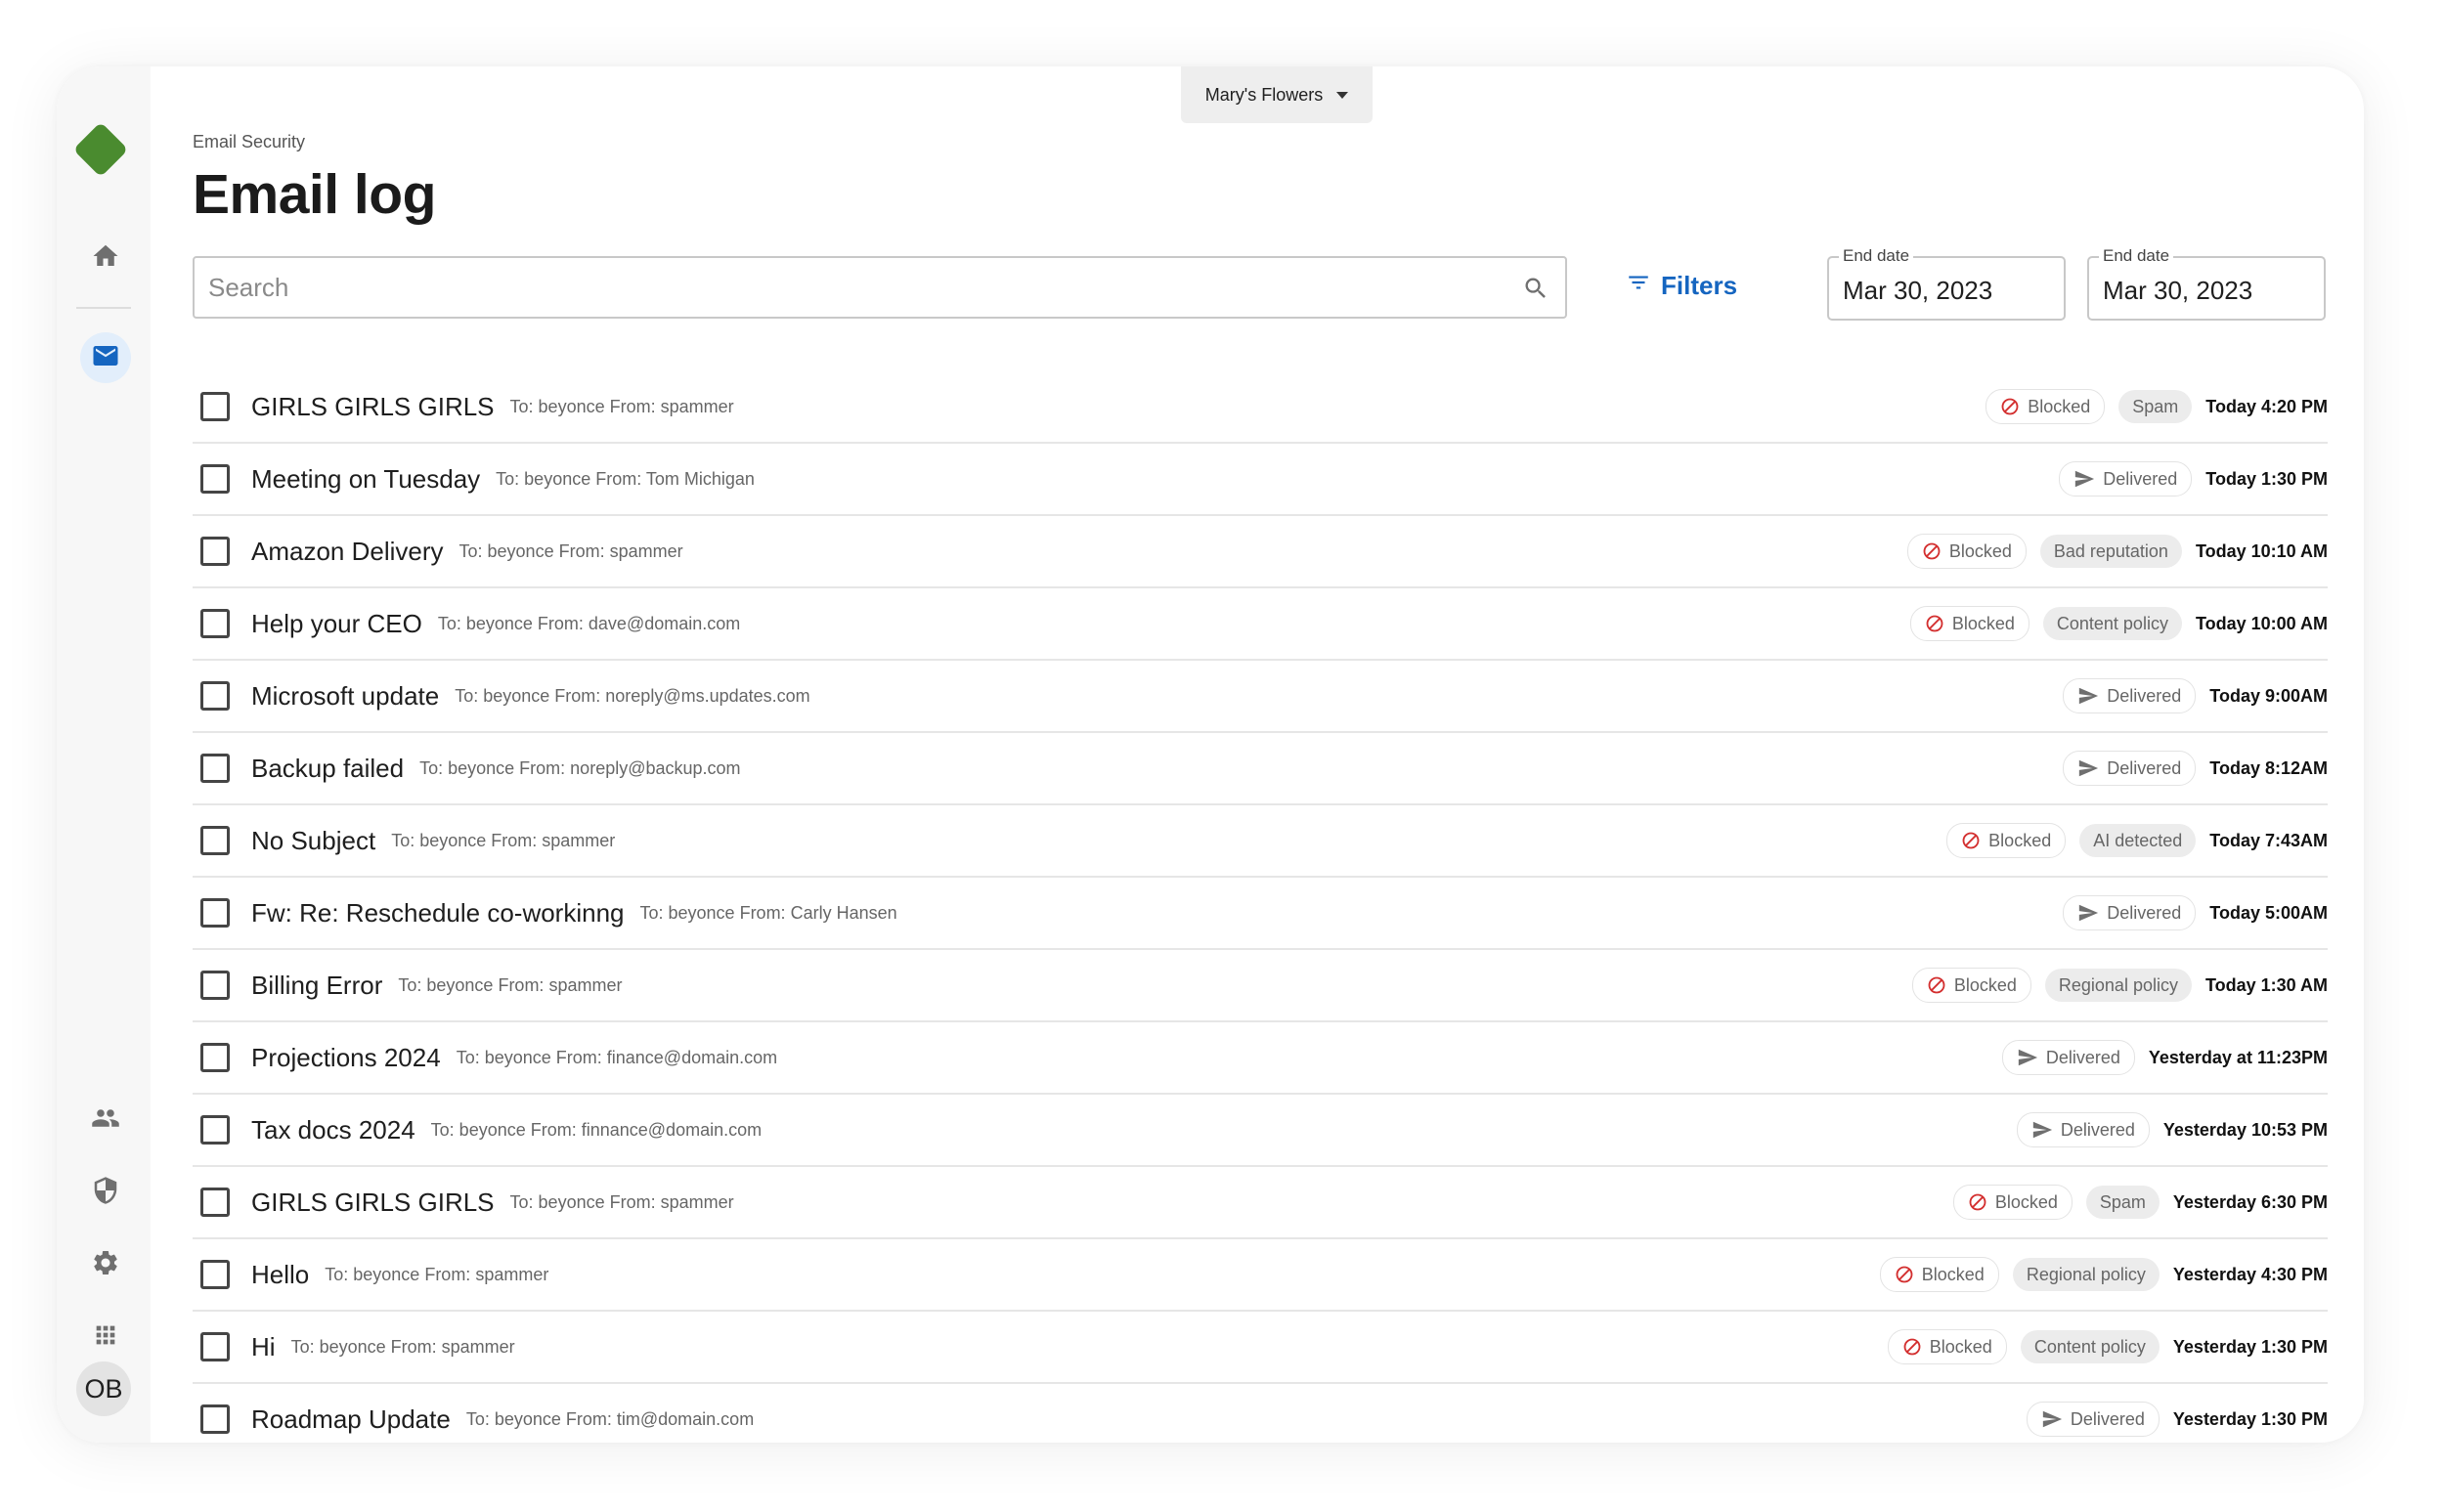  Describe the element at coordinates (2090, 1346) in the screenshot. I see `reason-tag: Content policy` at that location.